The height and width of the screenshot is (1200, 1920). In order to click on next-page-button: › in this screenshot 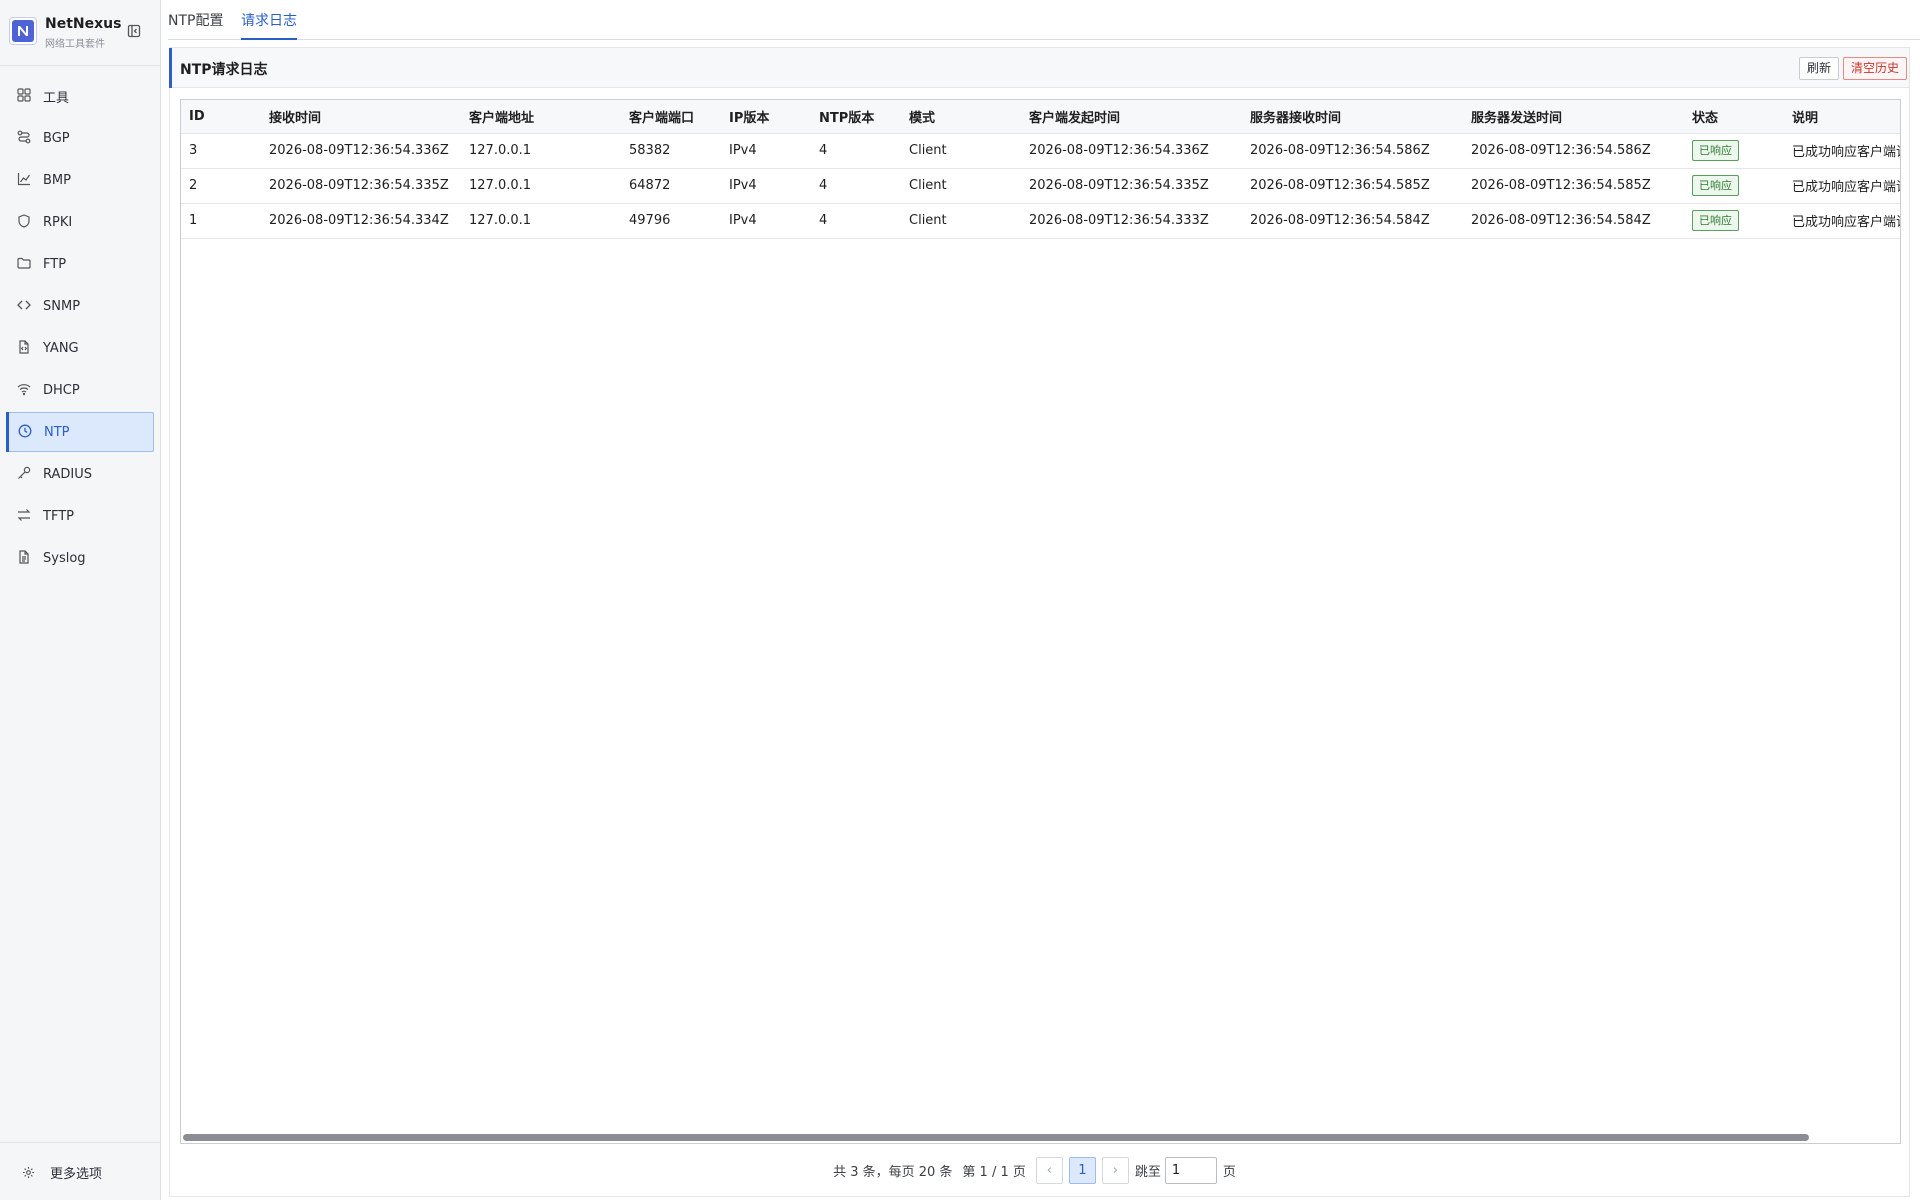, I will do `click(1115, 1170)`.